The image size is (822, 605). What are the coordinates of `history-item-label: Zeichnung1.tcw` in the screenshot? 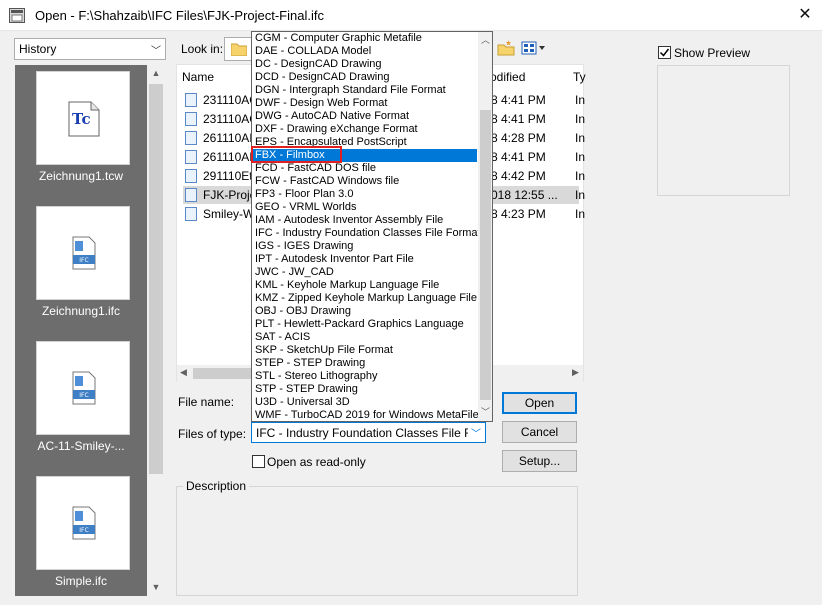 It's located at (81, 176).